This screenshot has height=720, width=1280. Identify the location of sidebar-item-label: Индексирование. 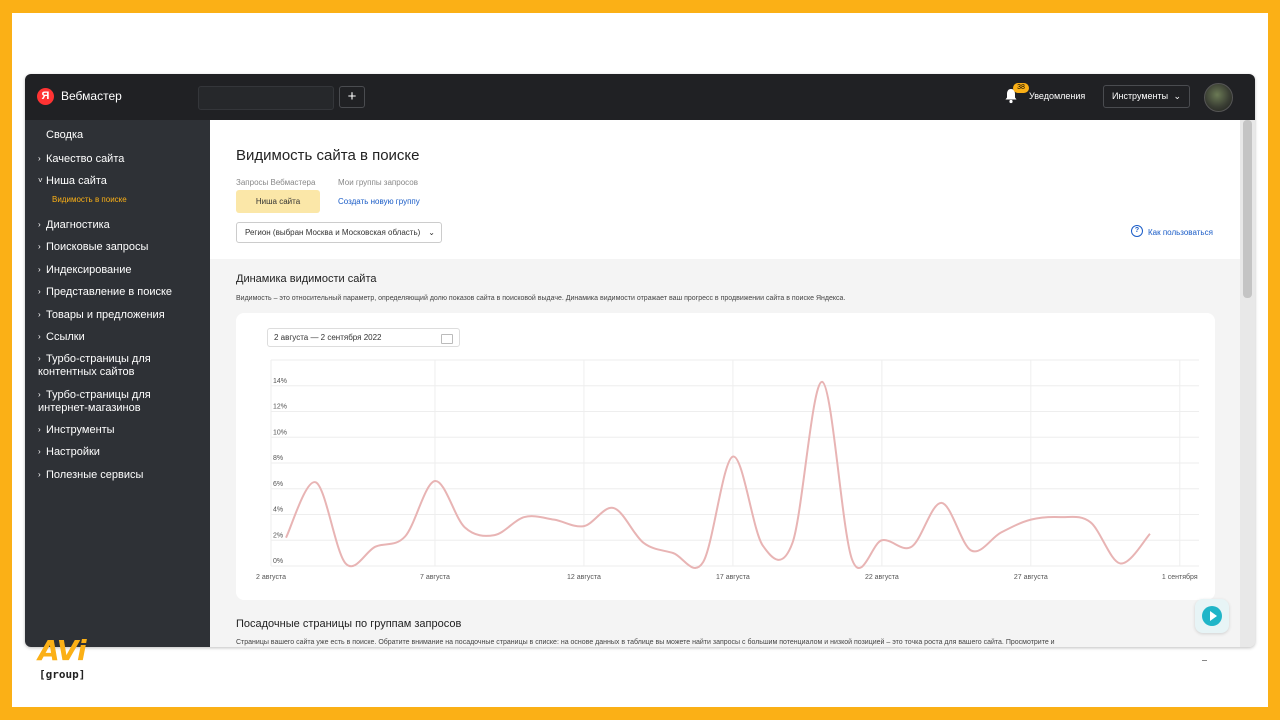
(89, 270).